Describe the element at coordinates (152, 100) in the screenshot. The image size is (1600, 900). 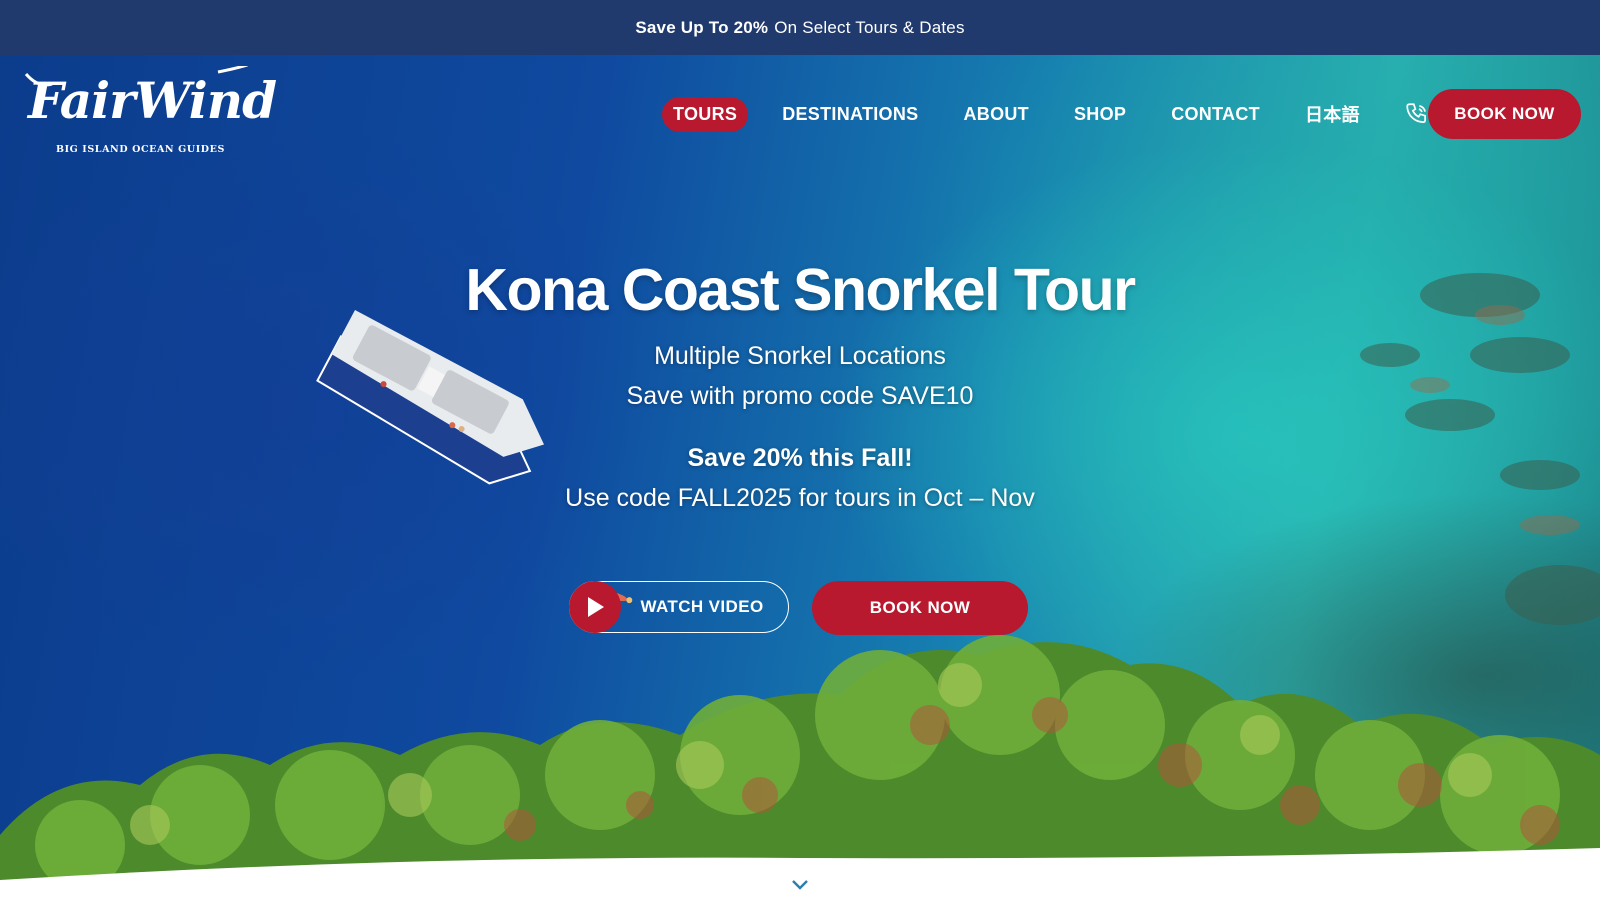
I see `logo-wordmark: FairWind` at that location.